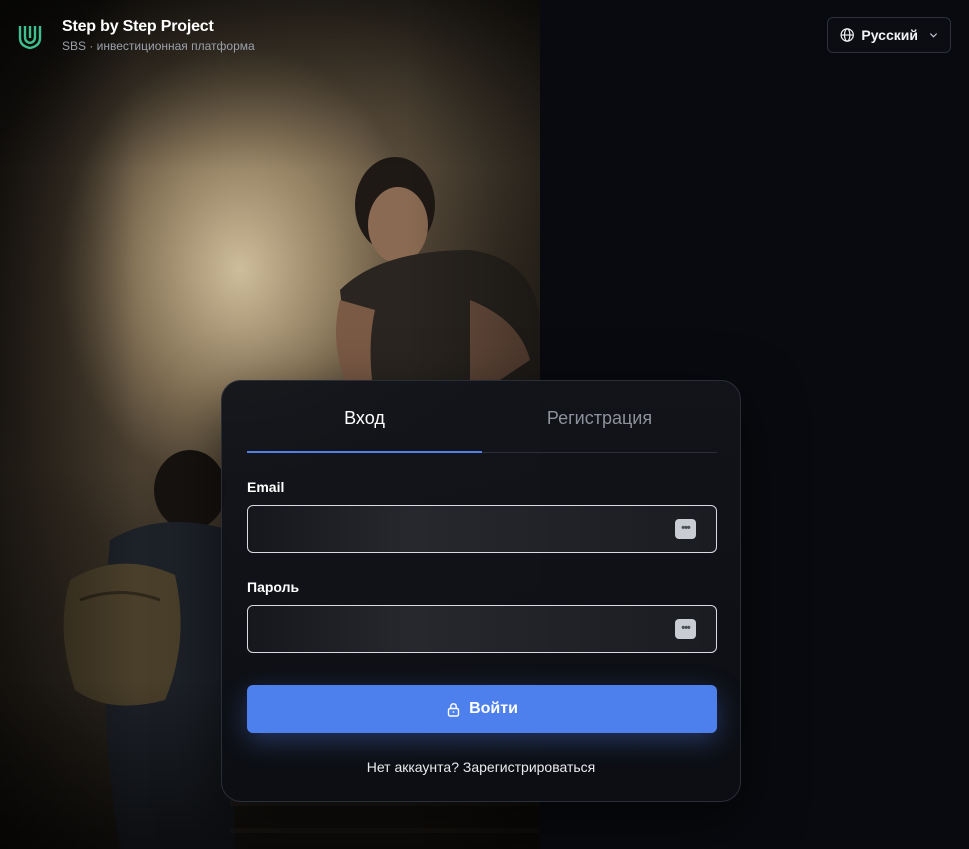 The width and height of the screenshot is (969, 849). I want to click on login-button-label: Войти, so click(493, 708).